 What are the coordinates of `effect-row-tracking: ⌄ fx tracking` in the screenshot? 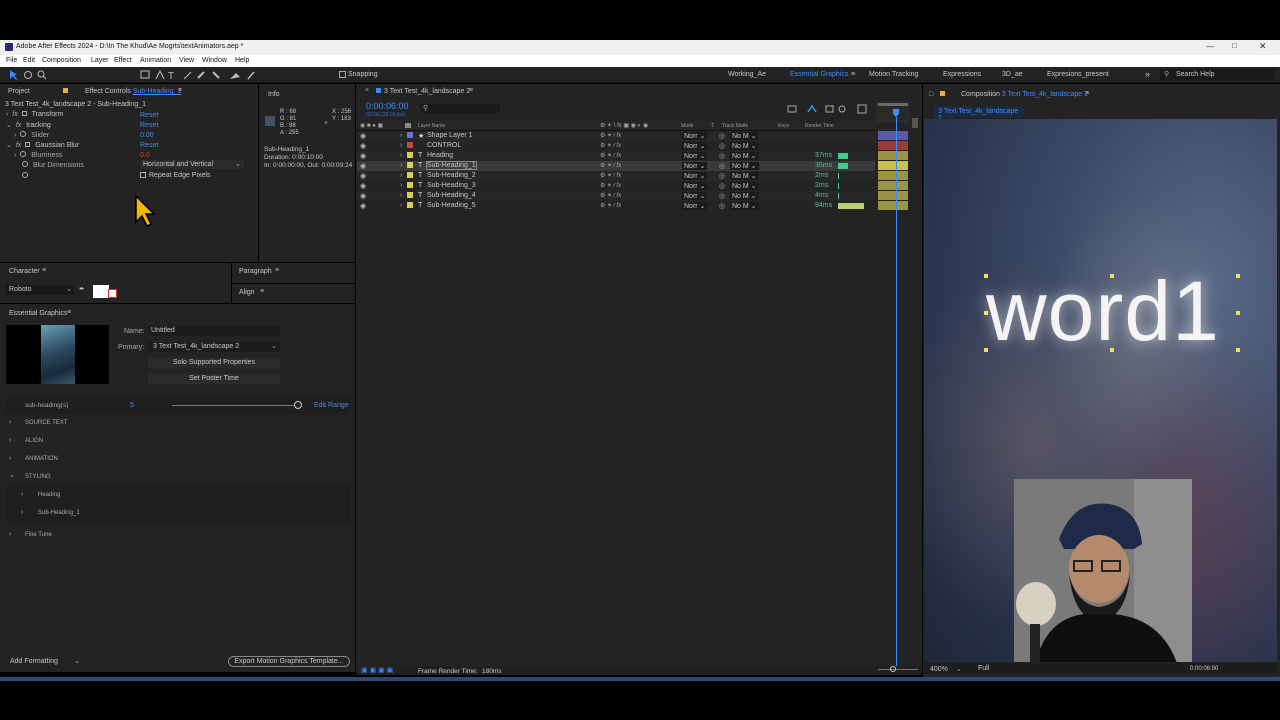 It's located at (28, 125).